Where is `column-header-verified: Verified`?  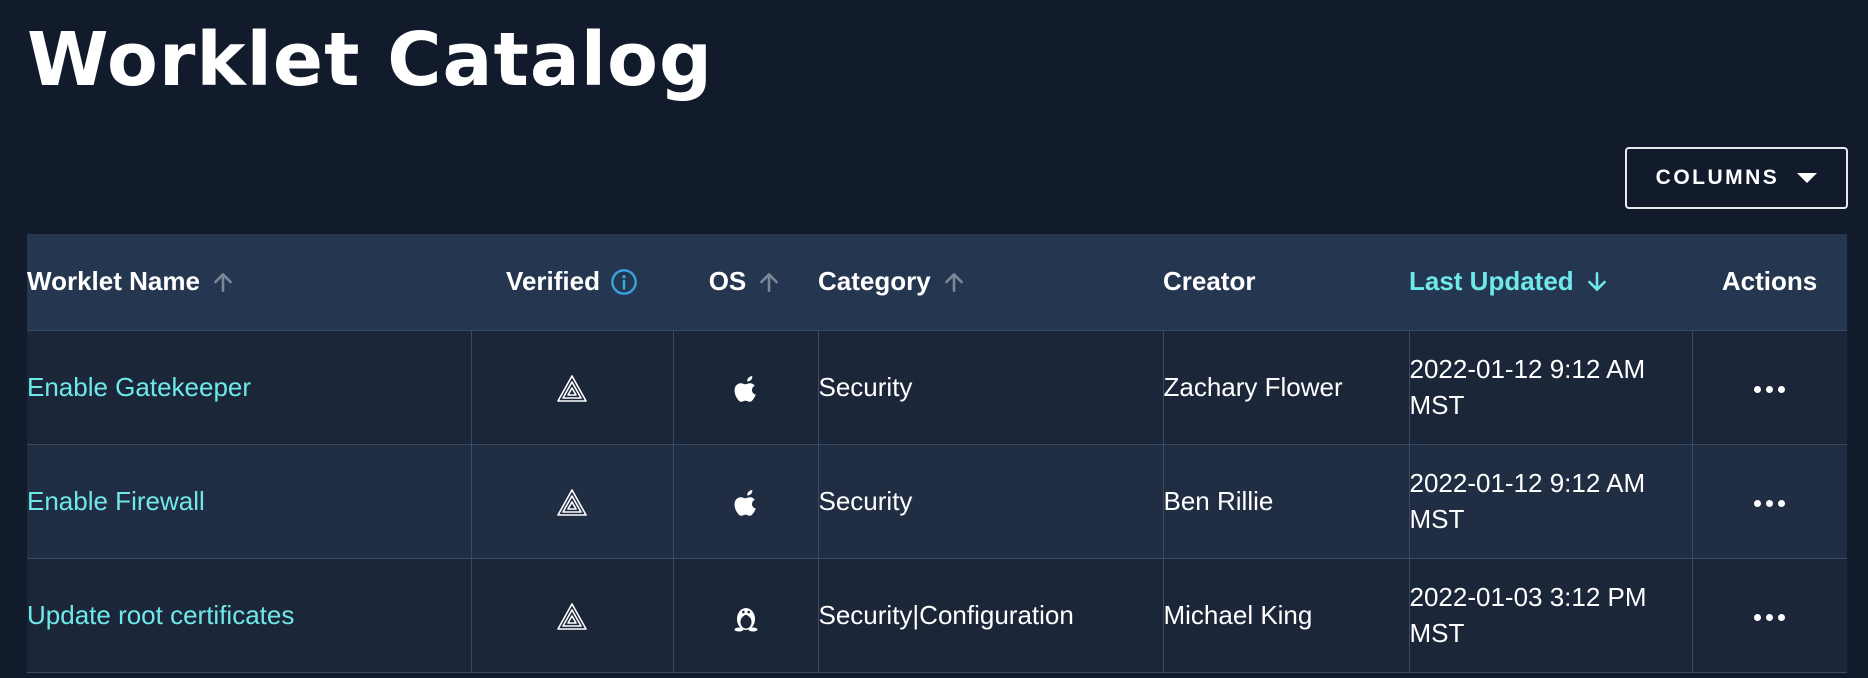 column-header-verified: Verified is located at coordinates (572, 282).